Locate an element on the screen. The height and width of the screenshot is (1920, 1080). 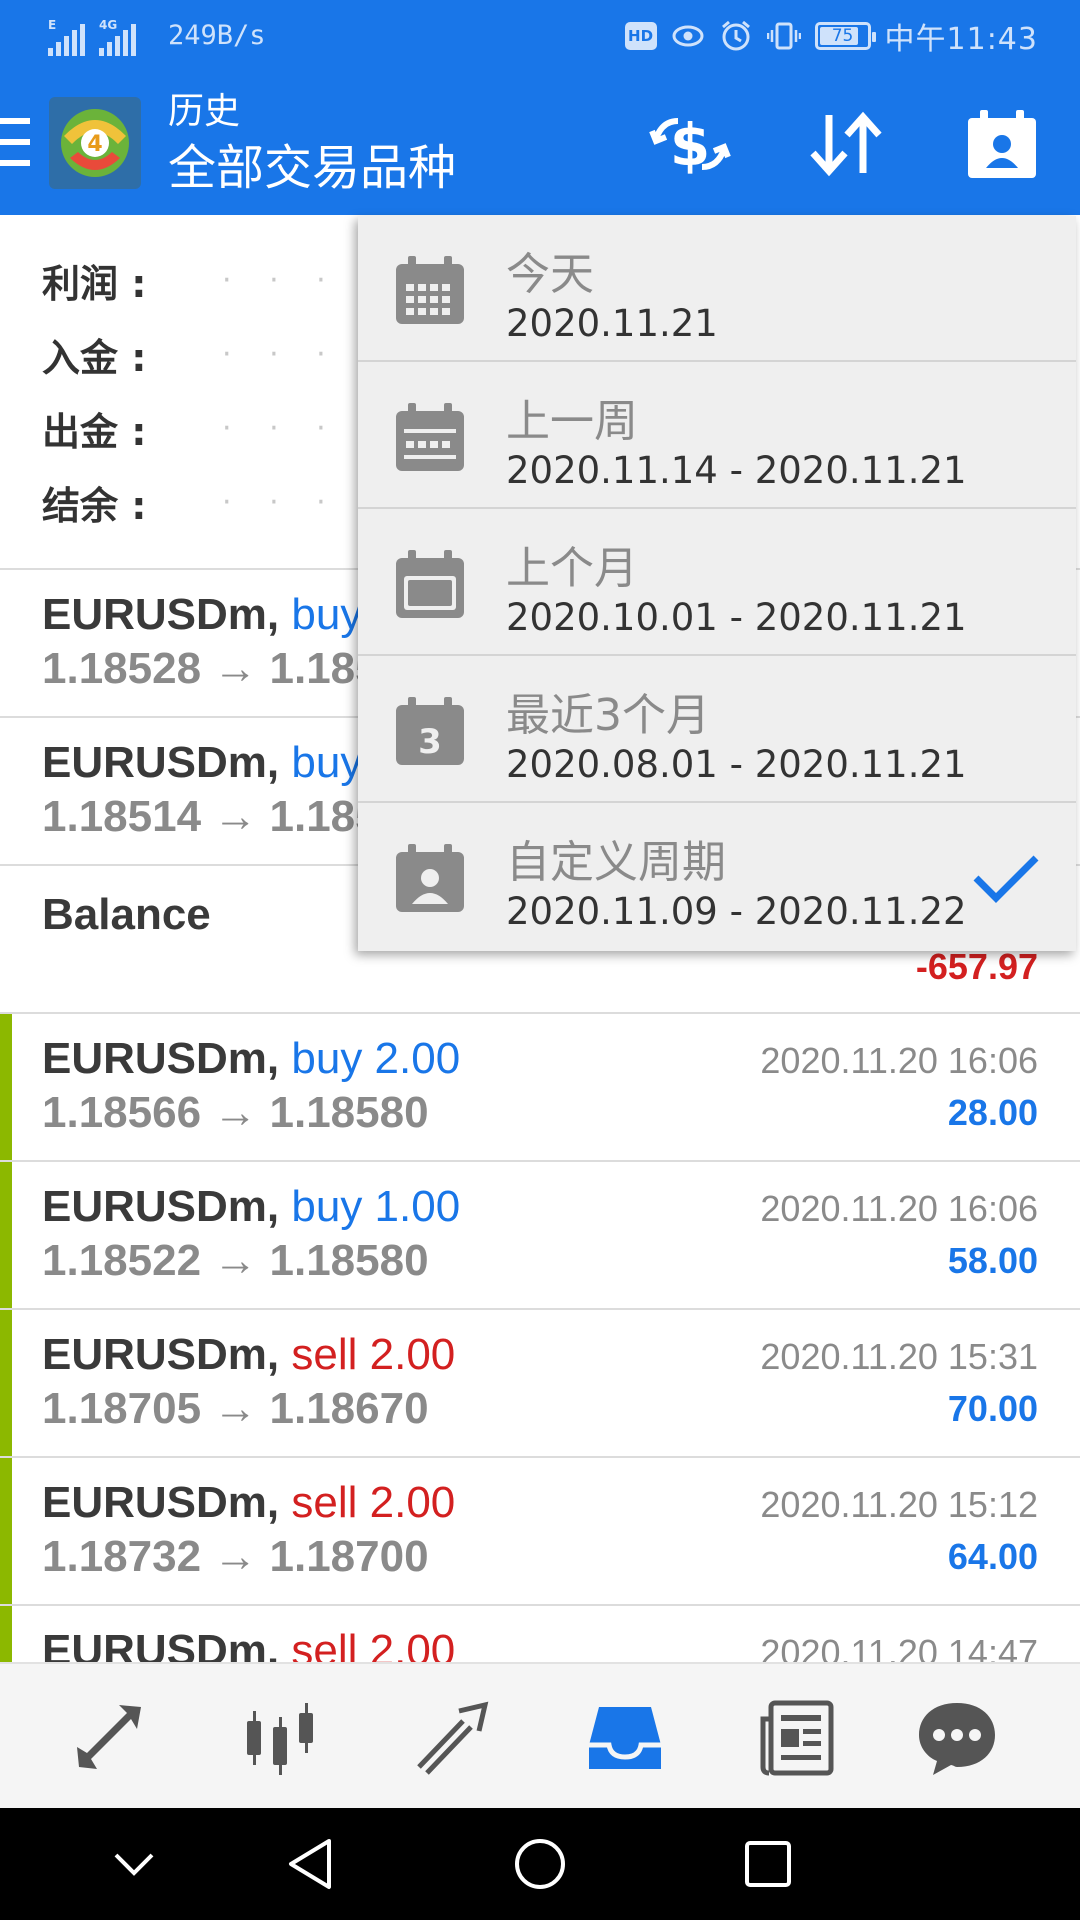
currency-swap-icon: $ is located at coordinates (690, 144).